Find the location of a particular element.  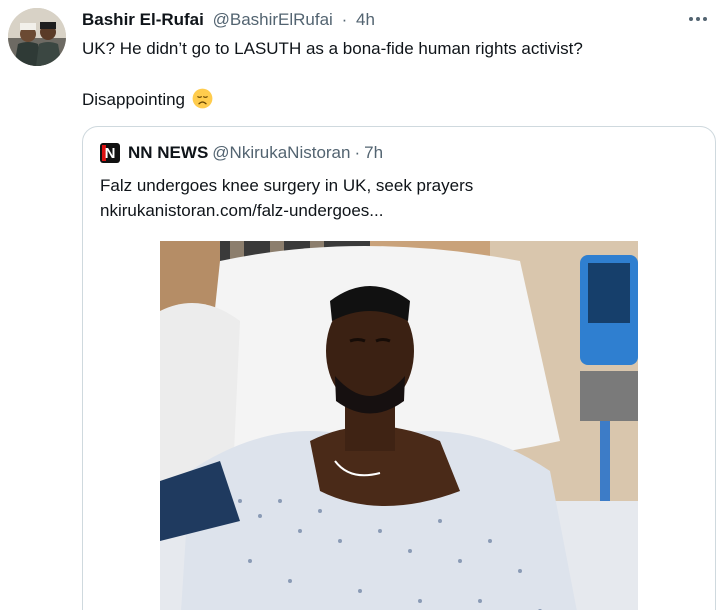

avatar is located at coordinates (37, 37).